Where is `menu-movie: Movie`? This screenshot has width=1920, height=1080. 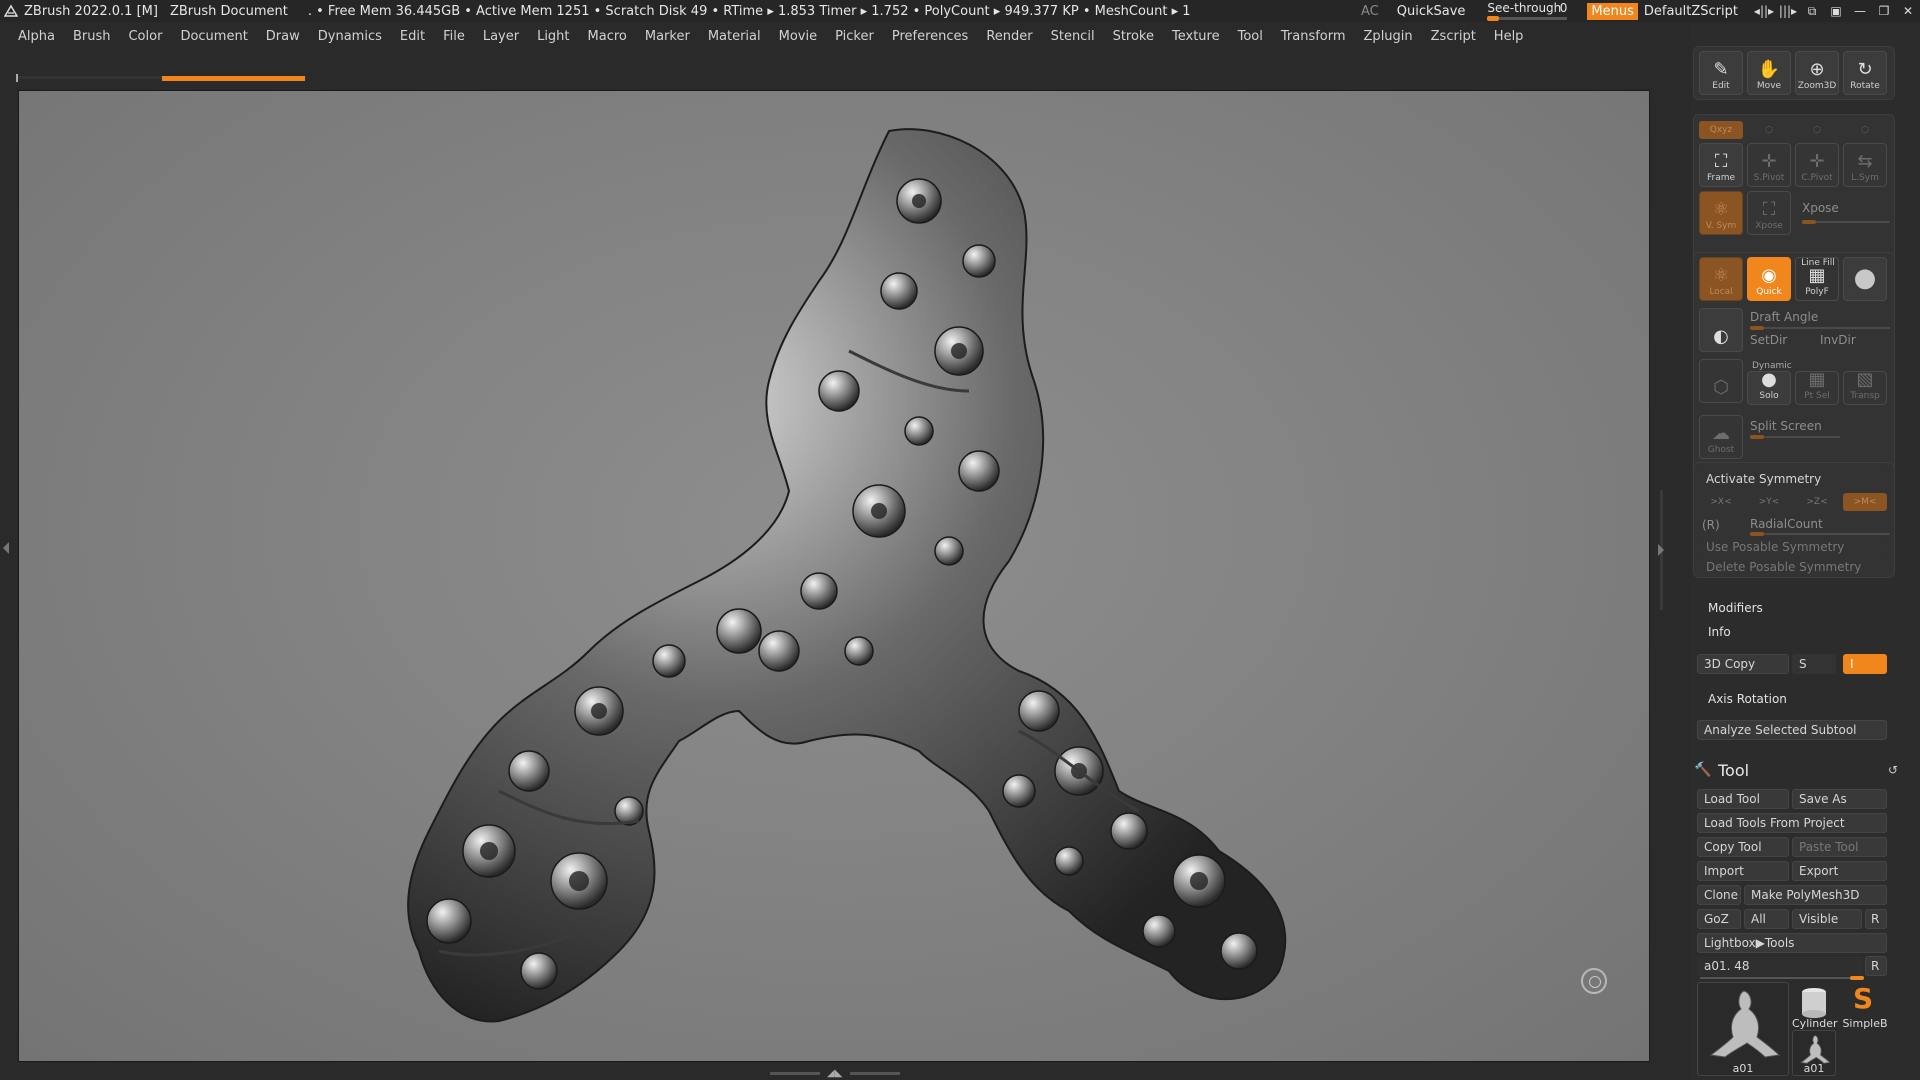
menu-movie: Movie is located at coordinates (798, 36).